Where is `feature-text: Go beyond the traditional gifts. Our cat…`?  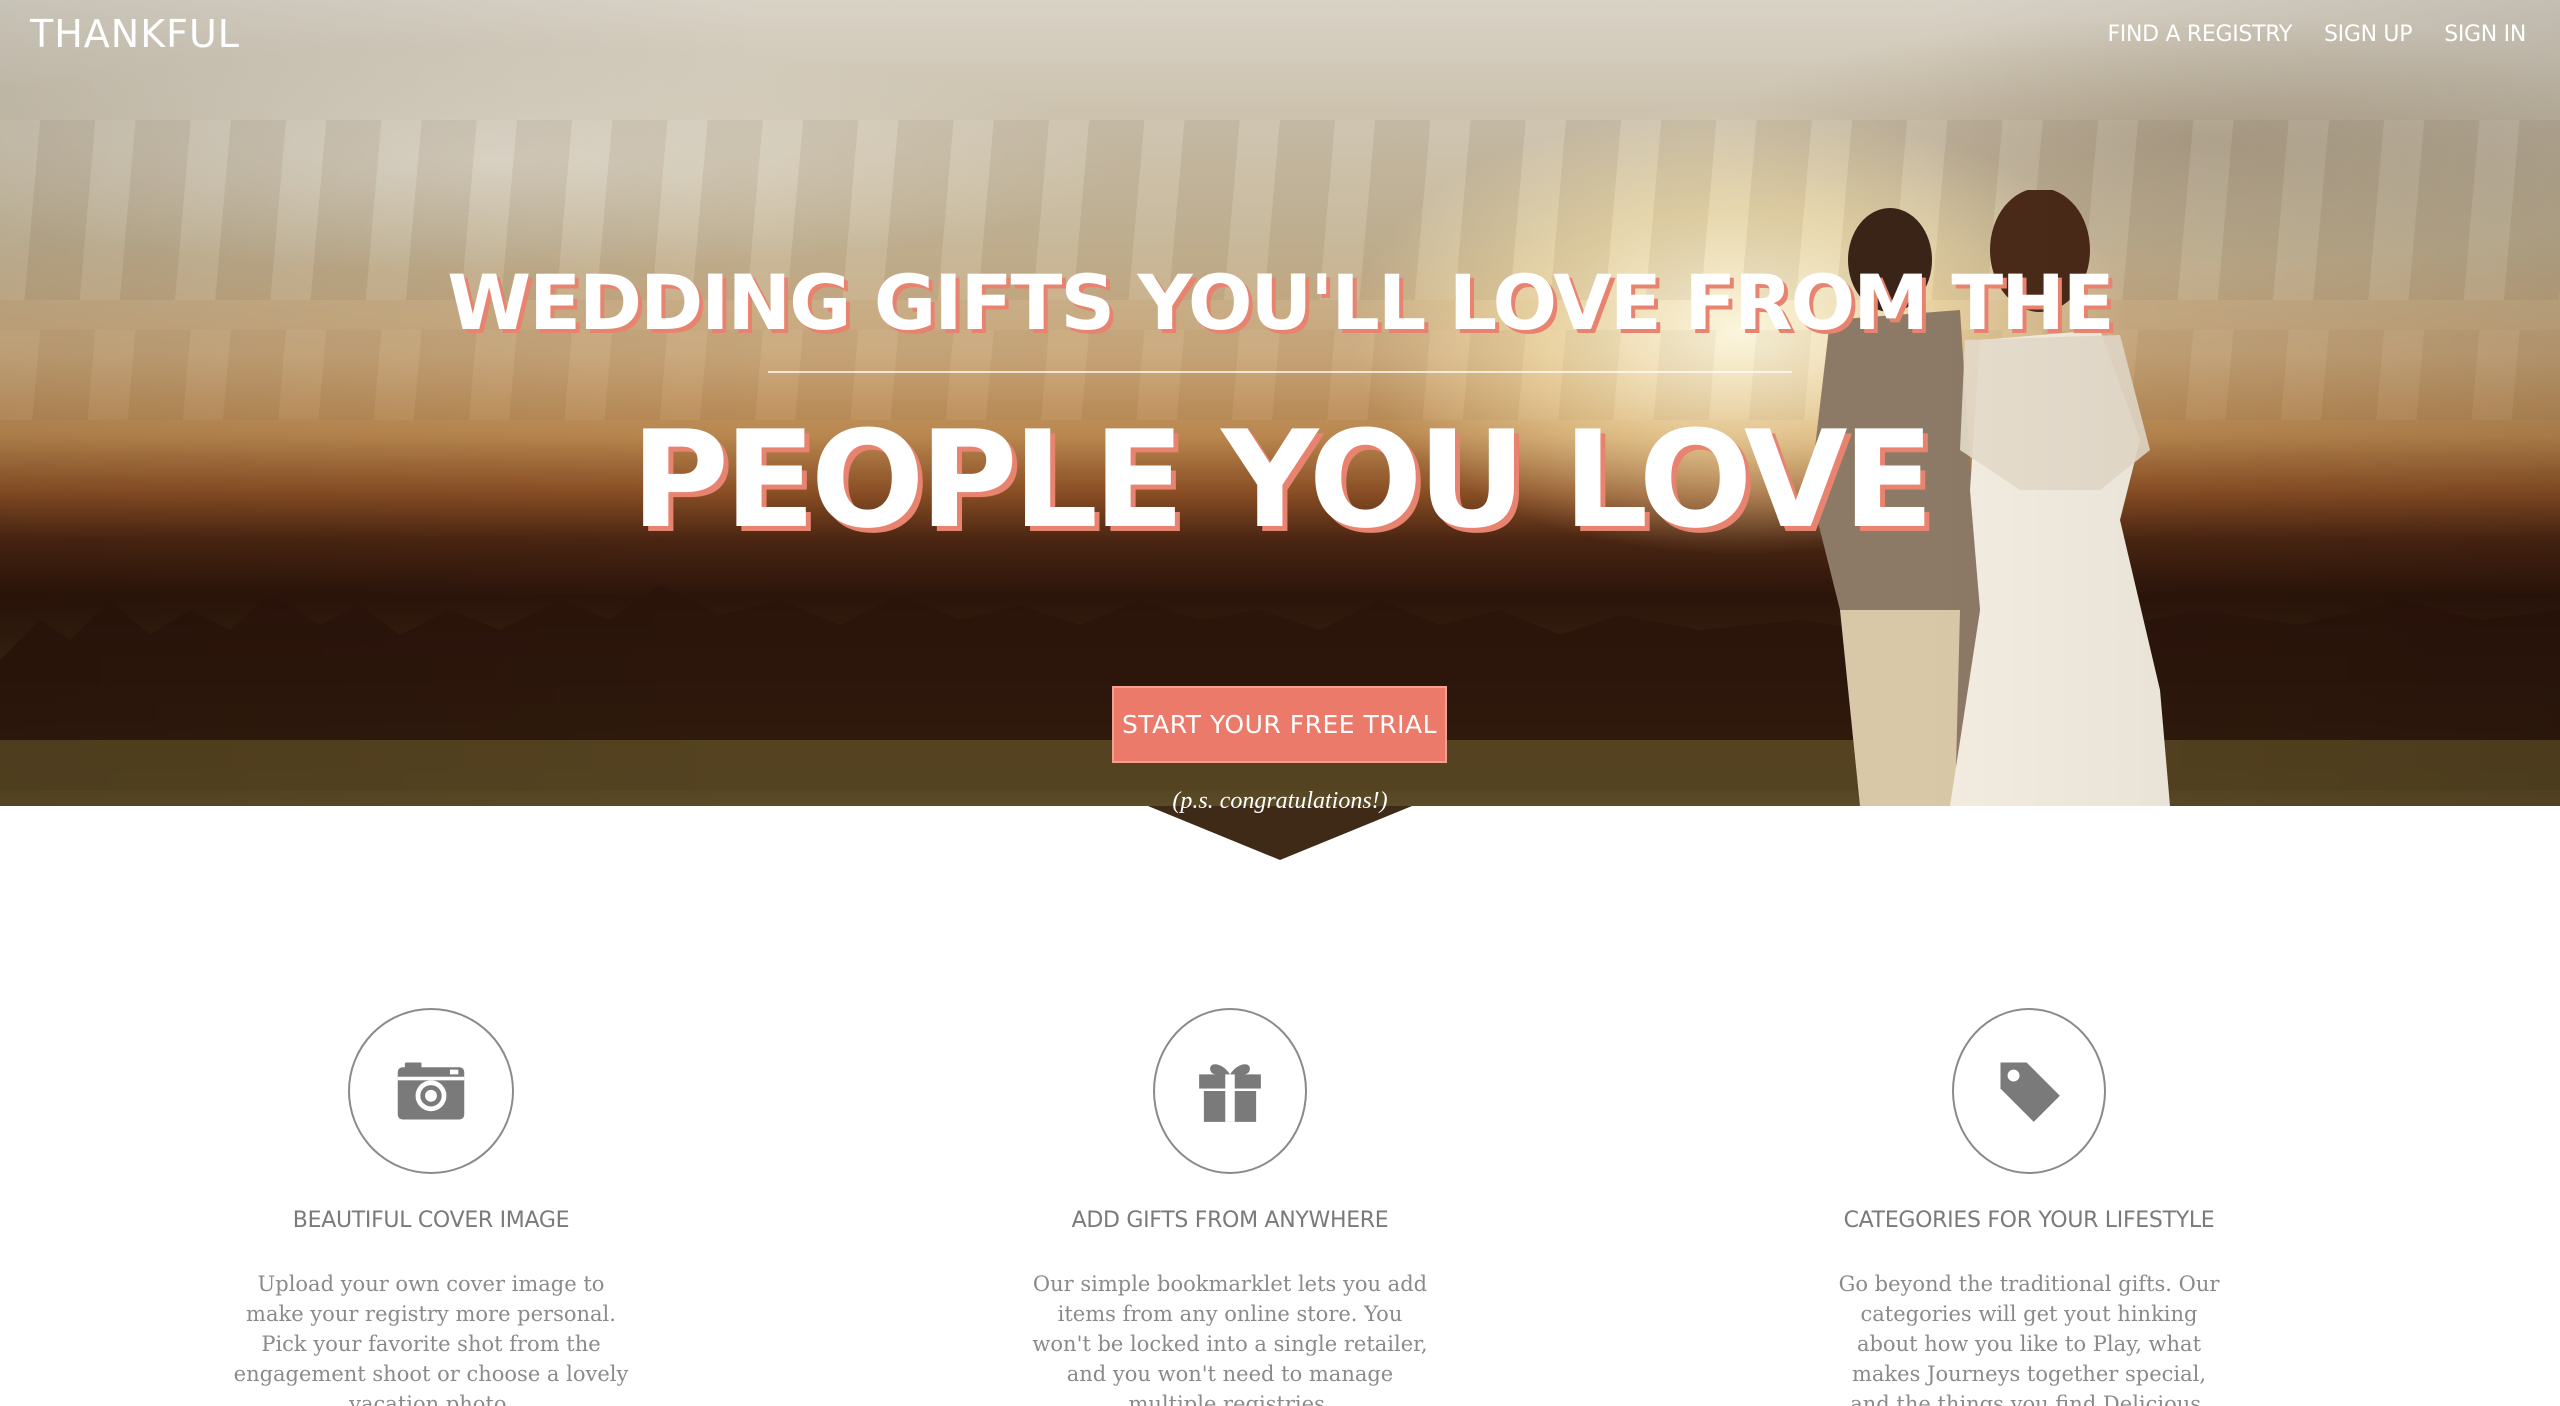
feature-text: Go beyond the traditional gifts. Our cat… is located at coordinates (2029, 1339).